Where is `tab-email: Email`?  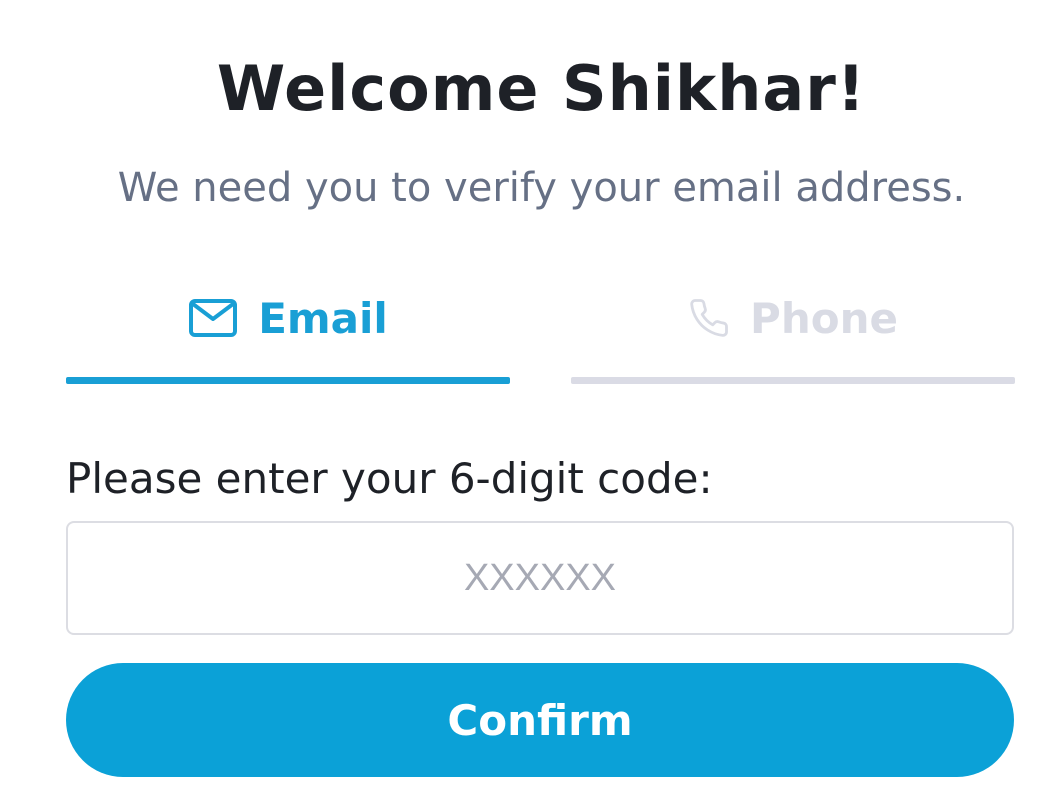
tab-email: Email is located at coordinates (288, 333).